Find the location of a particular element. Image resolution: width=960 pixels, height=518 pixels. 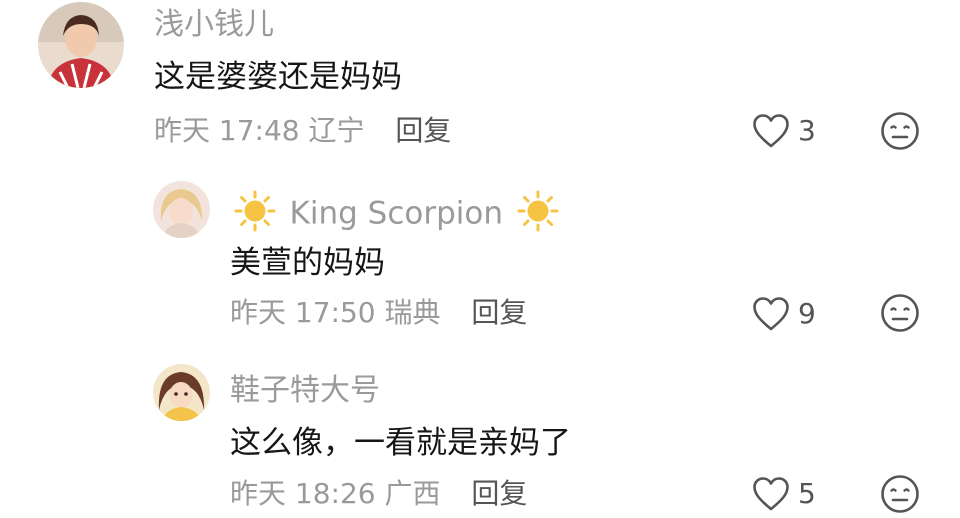

comment-time: 昨天 17:48 is located at coordinates (227, 130).